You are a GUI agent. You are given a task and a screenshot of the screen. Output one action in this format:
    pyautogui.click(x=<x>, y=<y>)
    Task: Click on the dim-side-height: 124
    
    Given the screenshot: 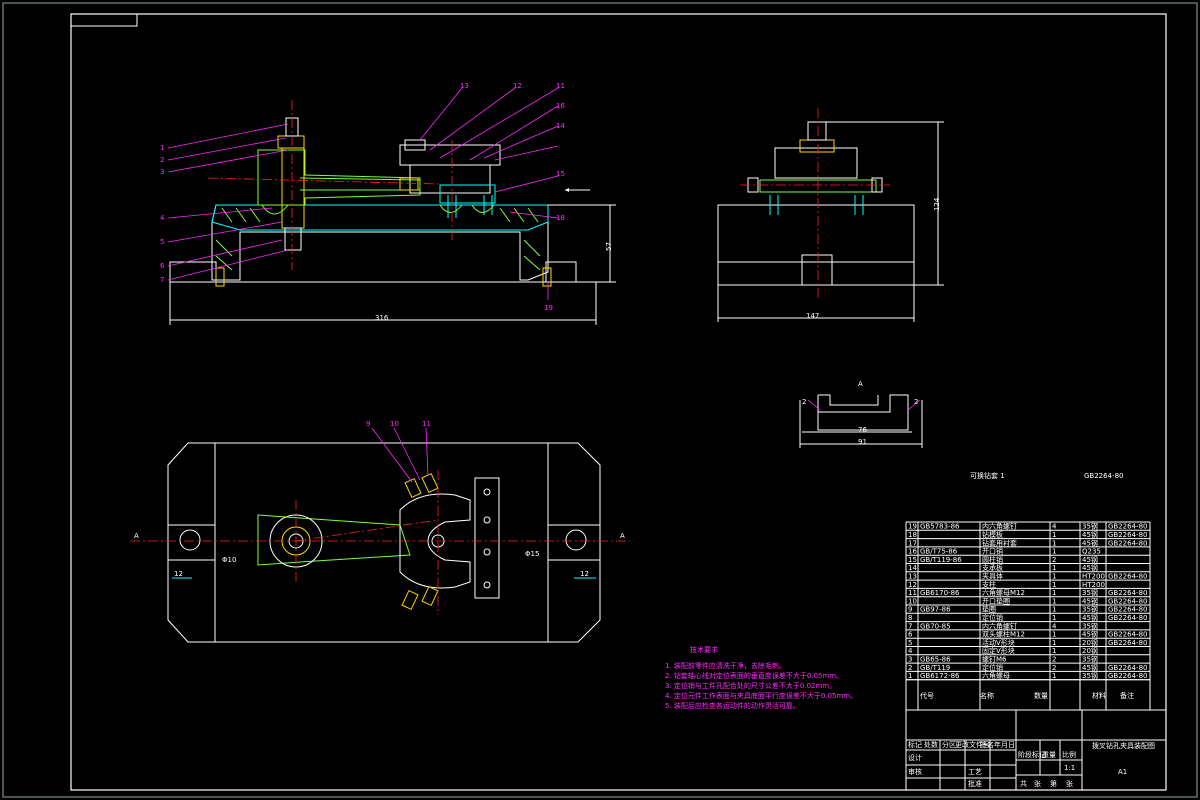 What is the action you would take?
    pyautogui.click(x=937, y=204)
    